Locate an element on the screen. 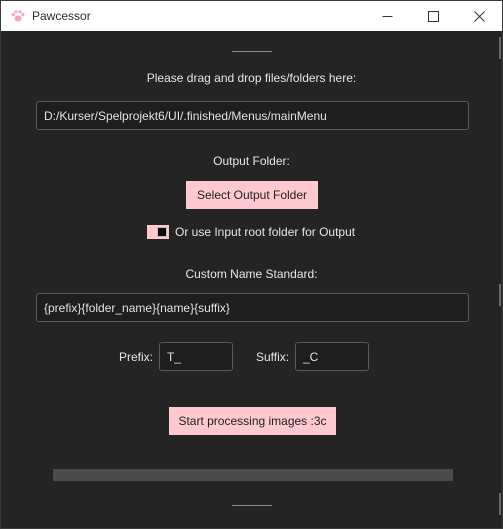 This screenshot has height=529, width=503. minimize-icon is located at coordinates (387, 16).